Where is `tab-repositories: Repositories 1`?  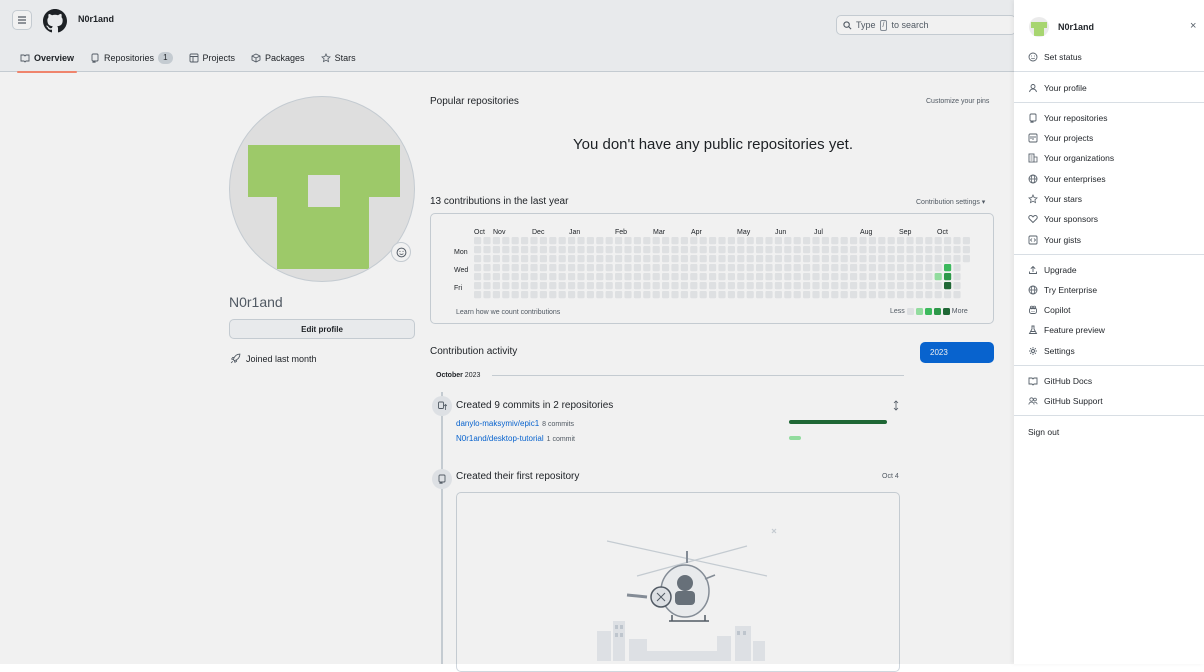 tab-repositories: Repositories 1 is located at coordinates (131, 58).